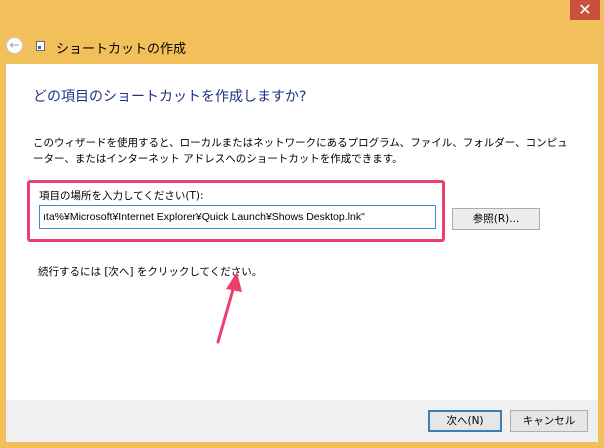 Image resolution: width=604 pixels, height=448 pixels. I want to click on next-button: 次へ(N), so click(465, 421).